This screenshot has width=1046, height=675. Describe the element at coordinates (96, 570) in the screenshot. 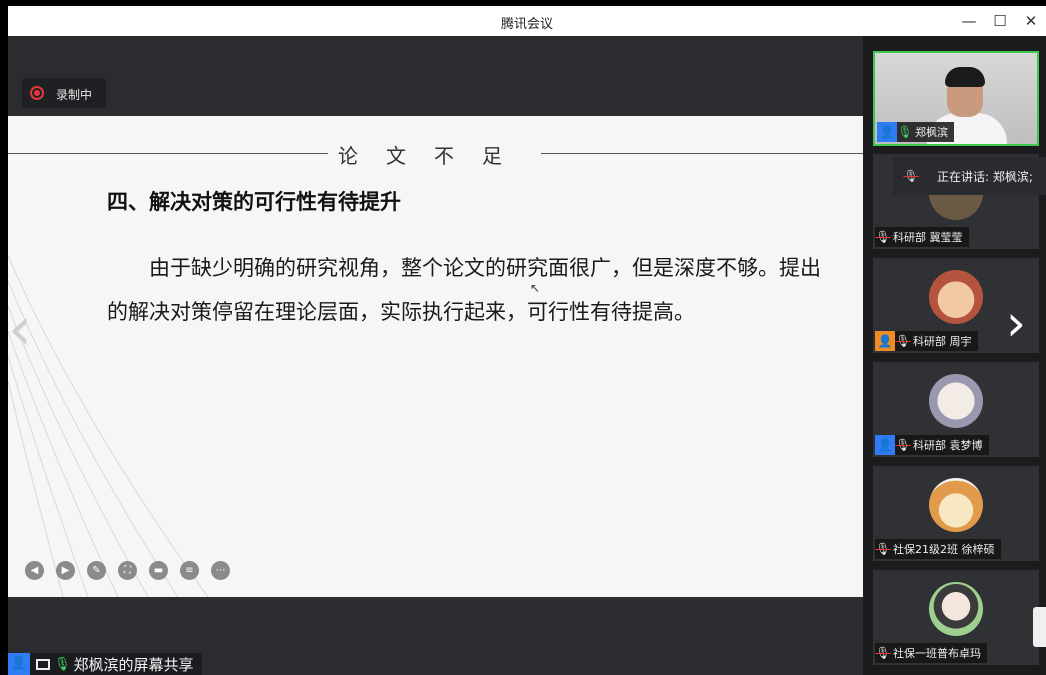

I see `pen-icon: ✎` at that location.